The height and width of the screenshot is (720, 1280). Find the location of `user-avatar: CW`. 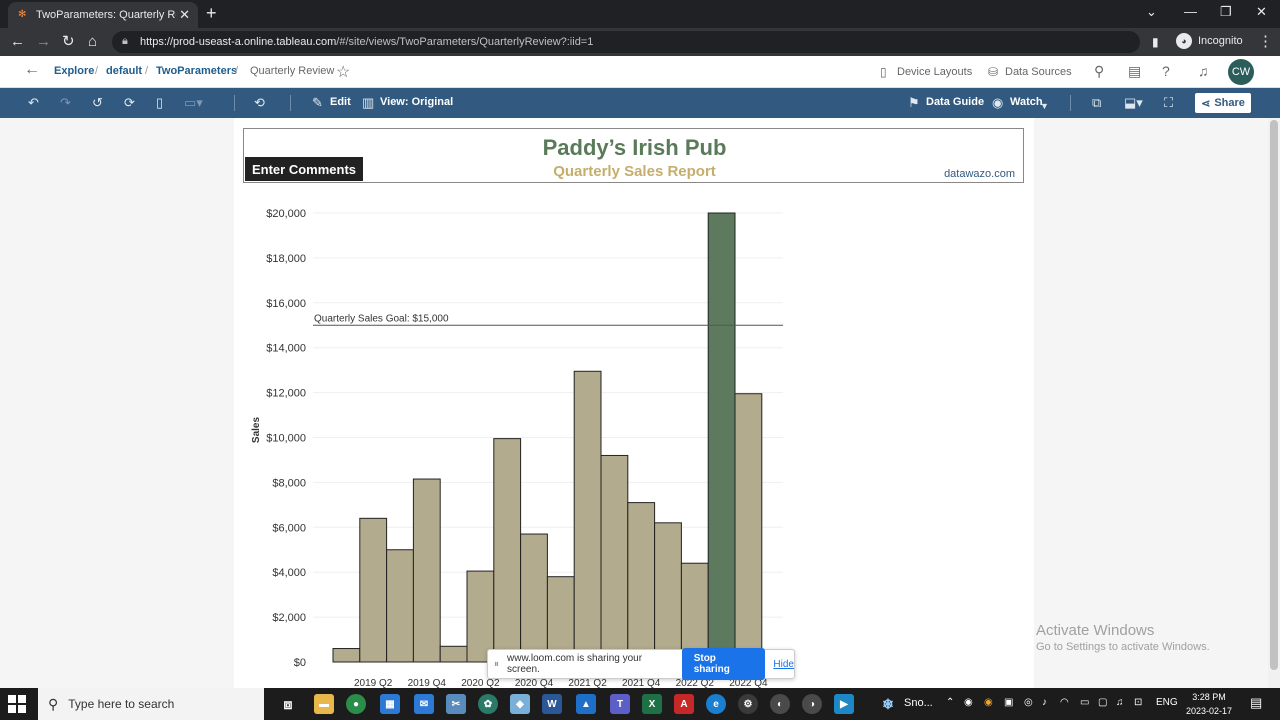

user-avatar: CW is located at coordinates (1241, 72).